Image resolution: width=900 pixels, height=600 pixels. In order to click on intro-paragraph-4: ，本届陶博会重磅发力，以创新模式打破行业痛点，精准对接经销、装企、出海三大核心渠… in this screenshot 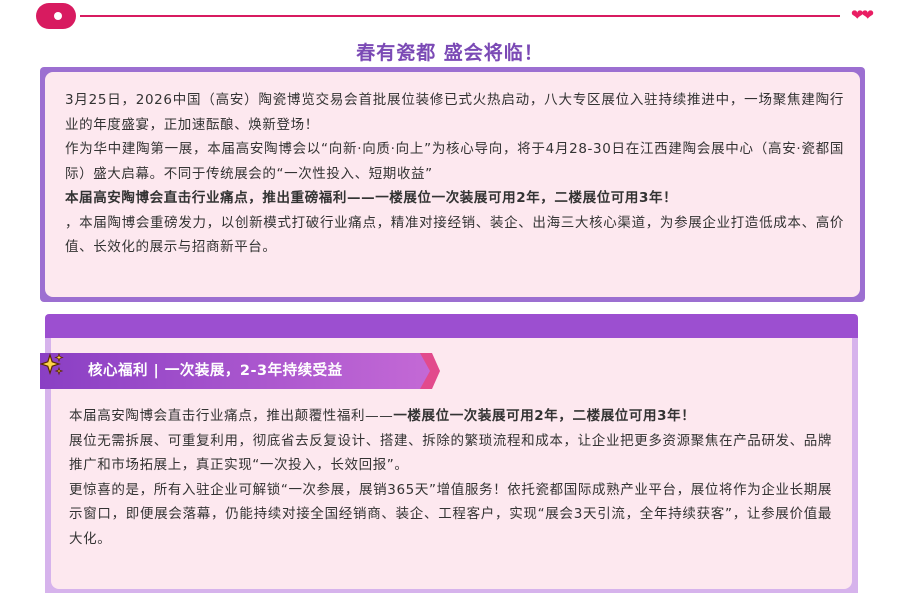, I will do `click(454, 235)`.